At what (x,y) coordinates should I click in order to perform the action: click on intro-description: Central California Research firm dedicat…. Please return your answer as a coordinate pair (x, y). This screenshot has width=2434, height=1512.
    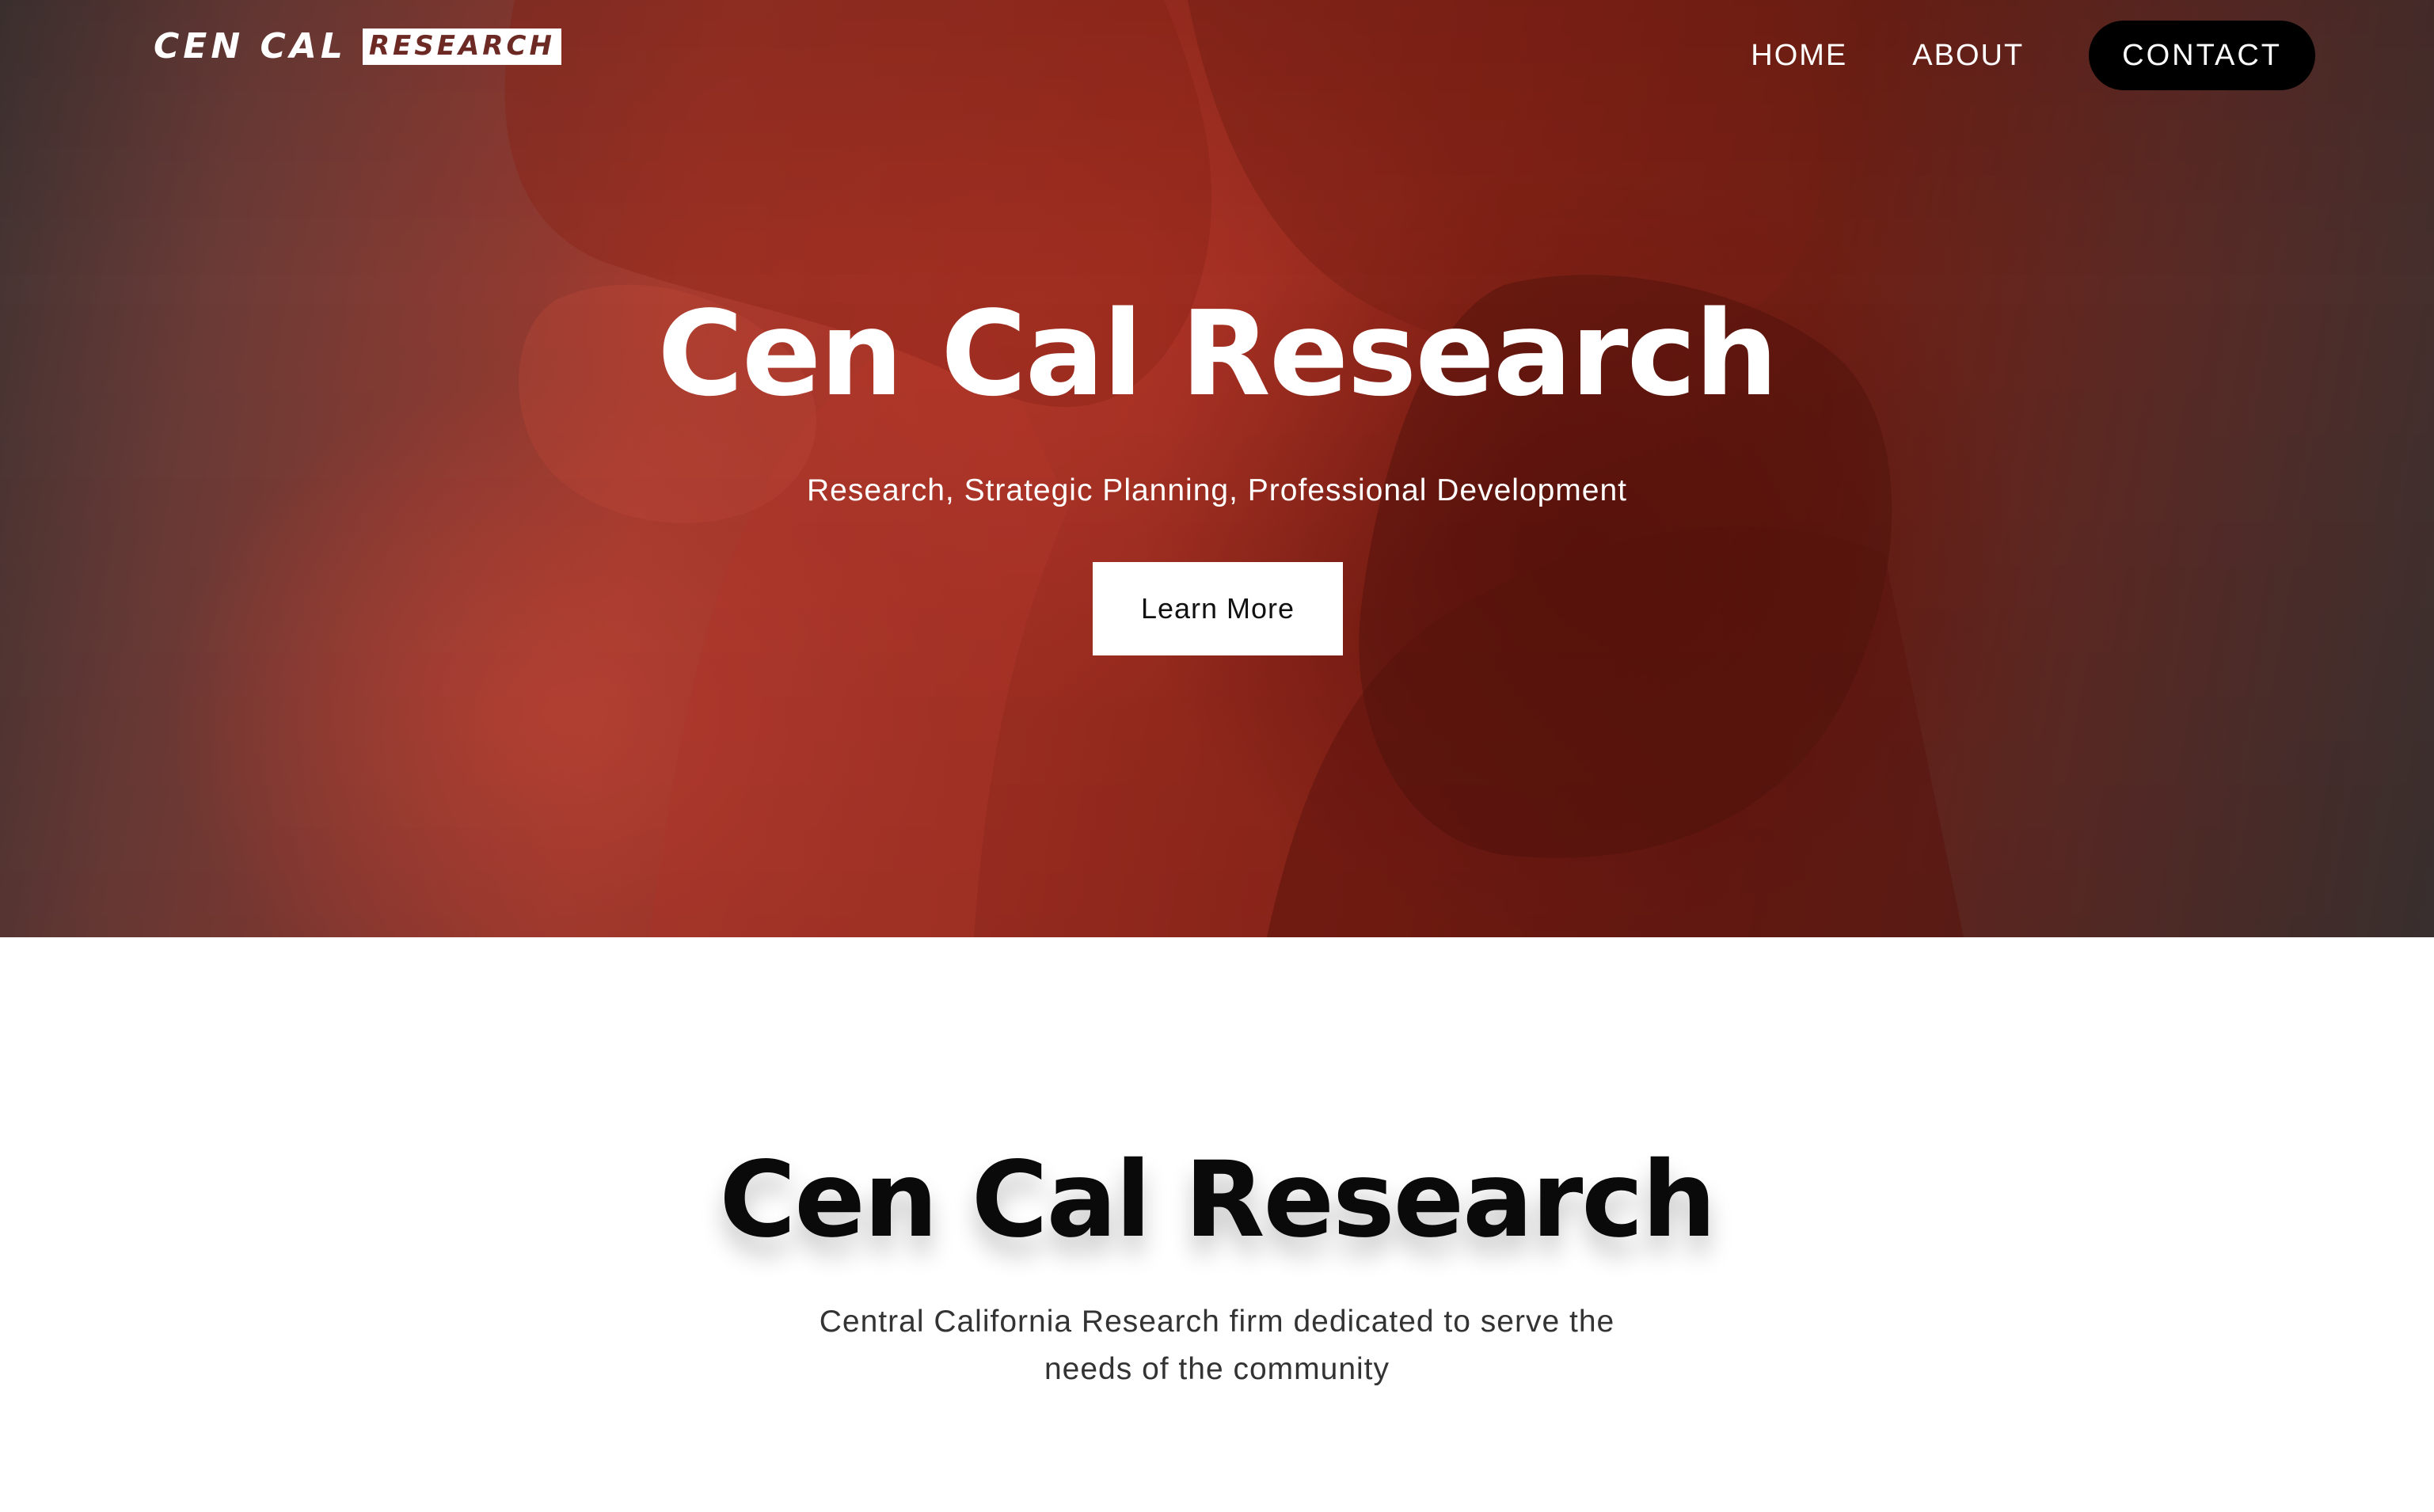
    Looking at the image, I should click on (1217, 1345).